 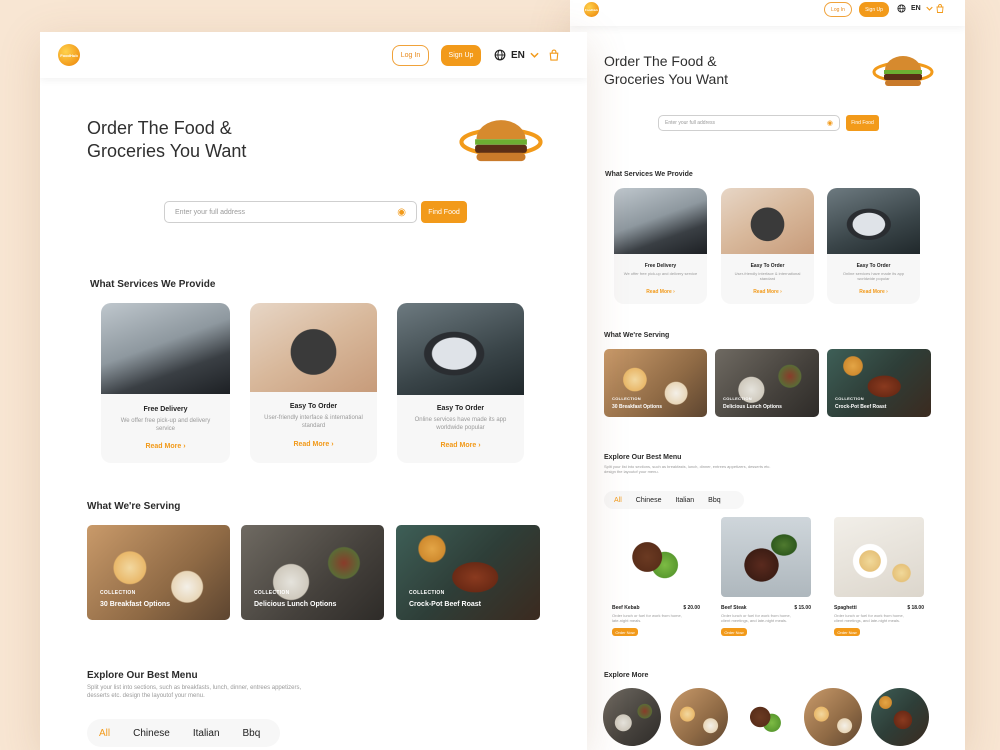 I want to click on hero-title: Order The Food & Groceries You Want, so click(x=166, y=139).